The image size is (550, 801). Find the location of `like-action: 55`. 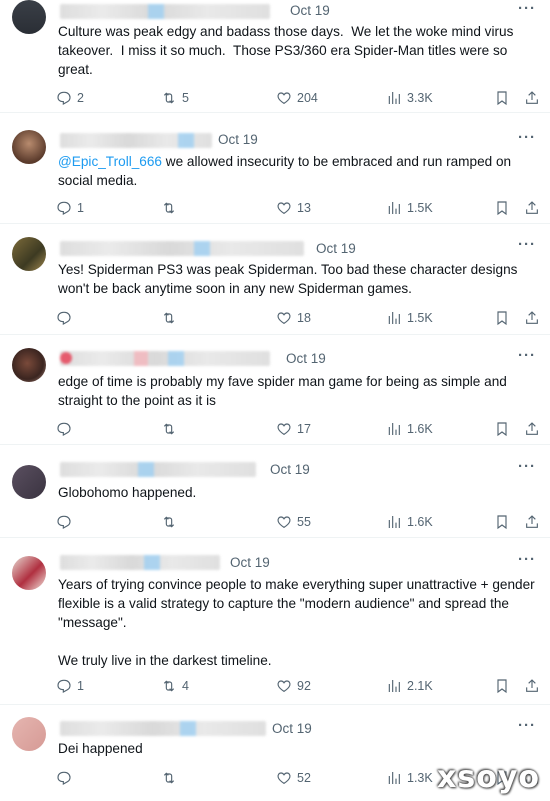

like-action: 55 is located at coordinates (293, 522).